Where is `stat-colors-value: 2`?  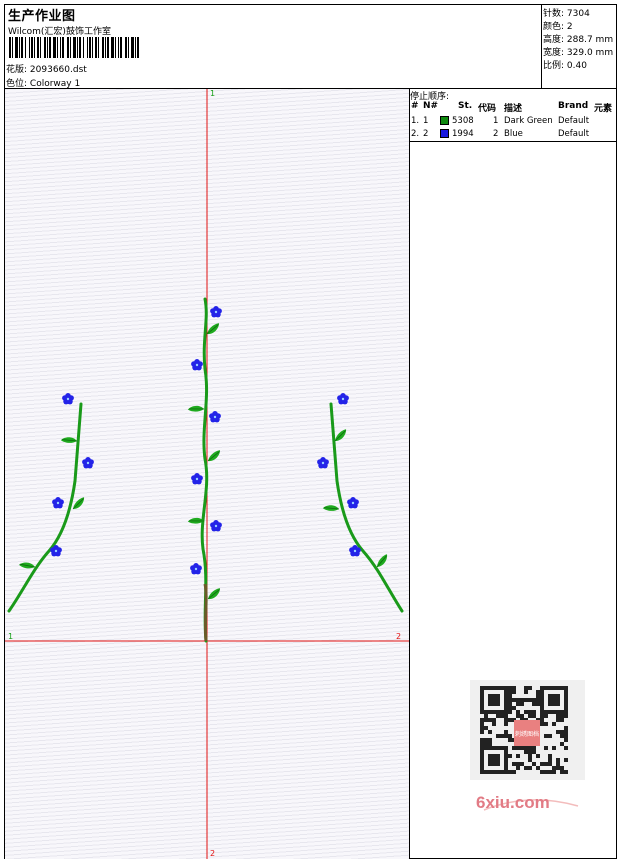 stat-colors-value: 2 is located at coordinates (569, 27).